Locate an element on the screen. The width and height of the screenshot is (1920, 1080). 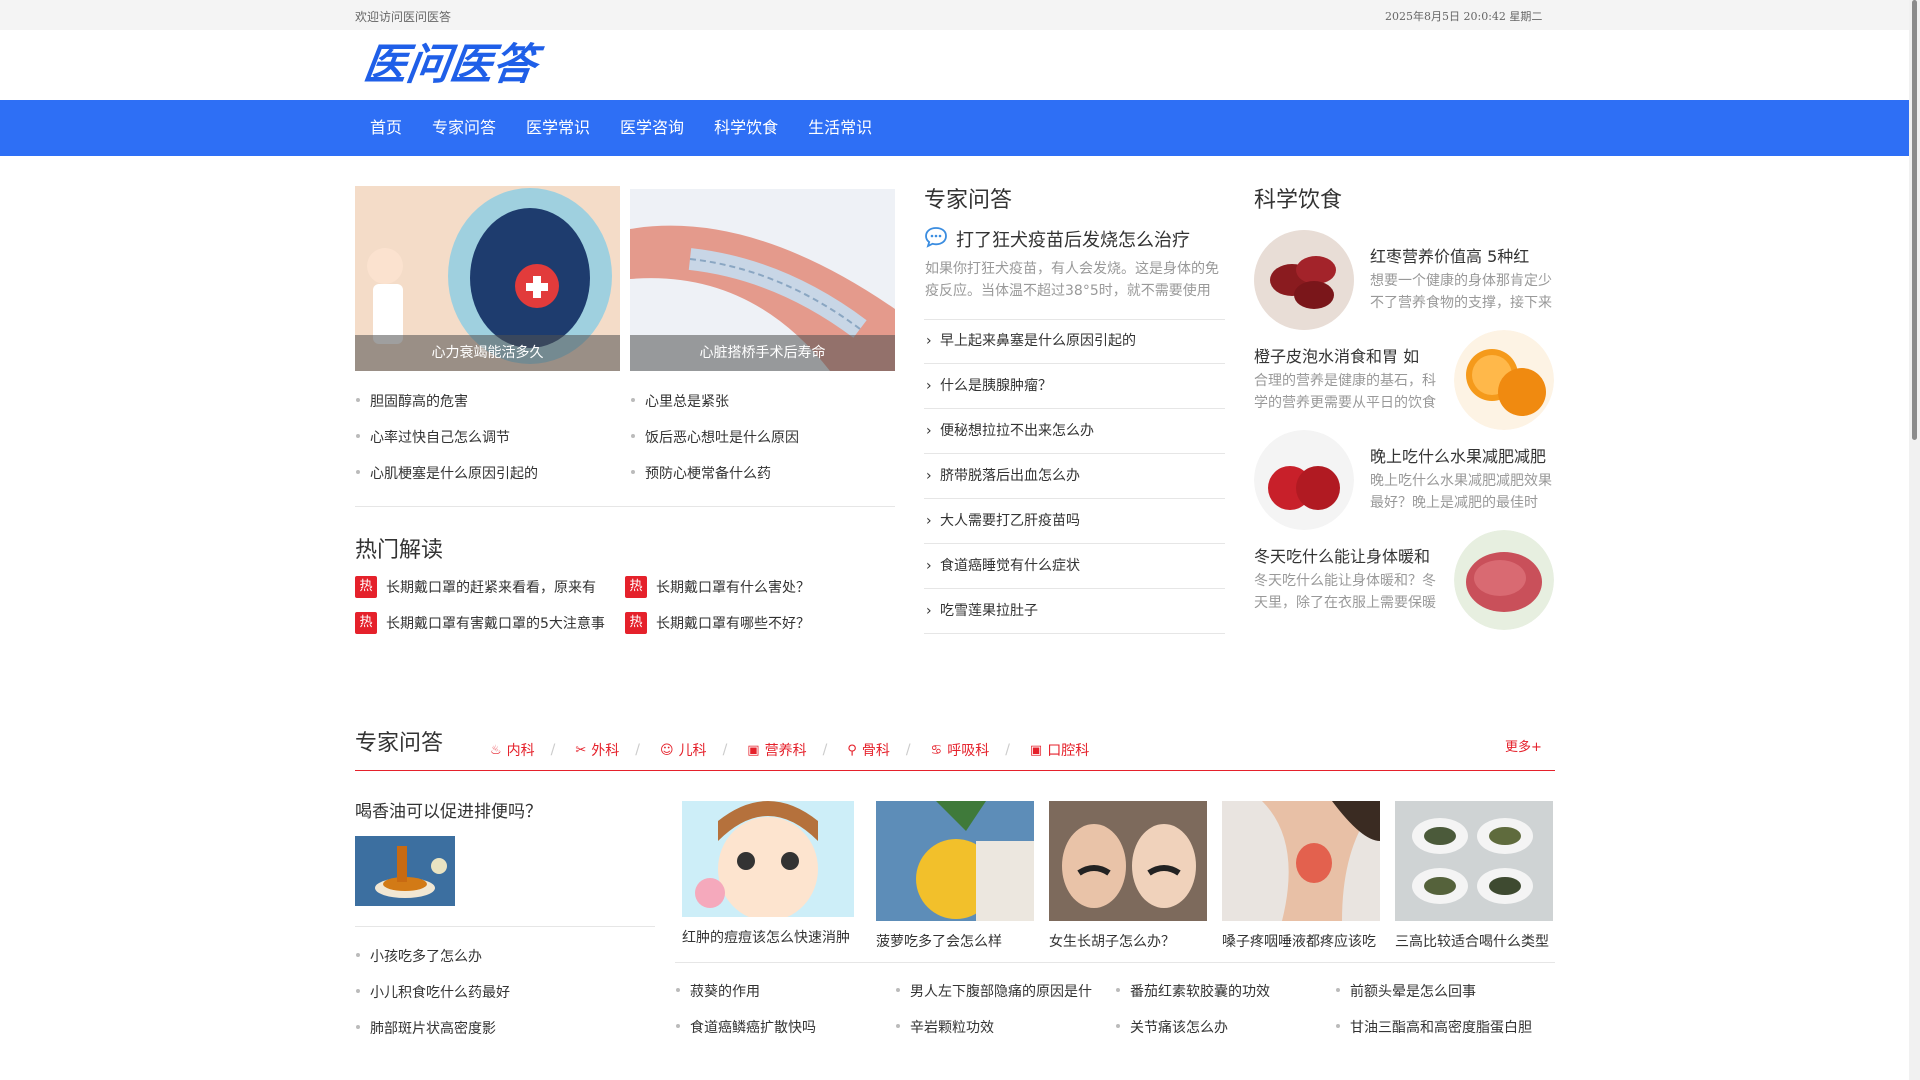
top-bar: 欢迎访问医问医答 2025年8月5日 20:0:42 星期二 is located at coordinates (954, 15).